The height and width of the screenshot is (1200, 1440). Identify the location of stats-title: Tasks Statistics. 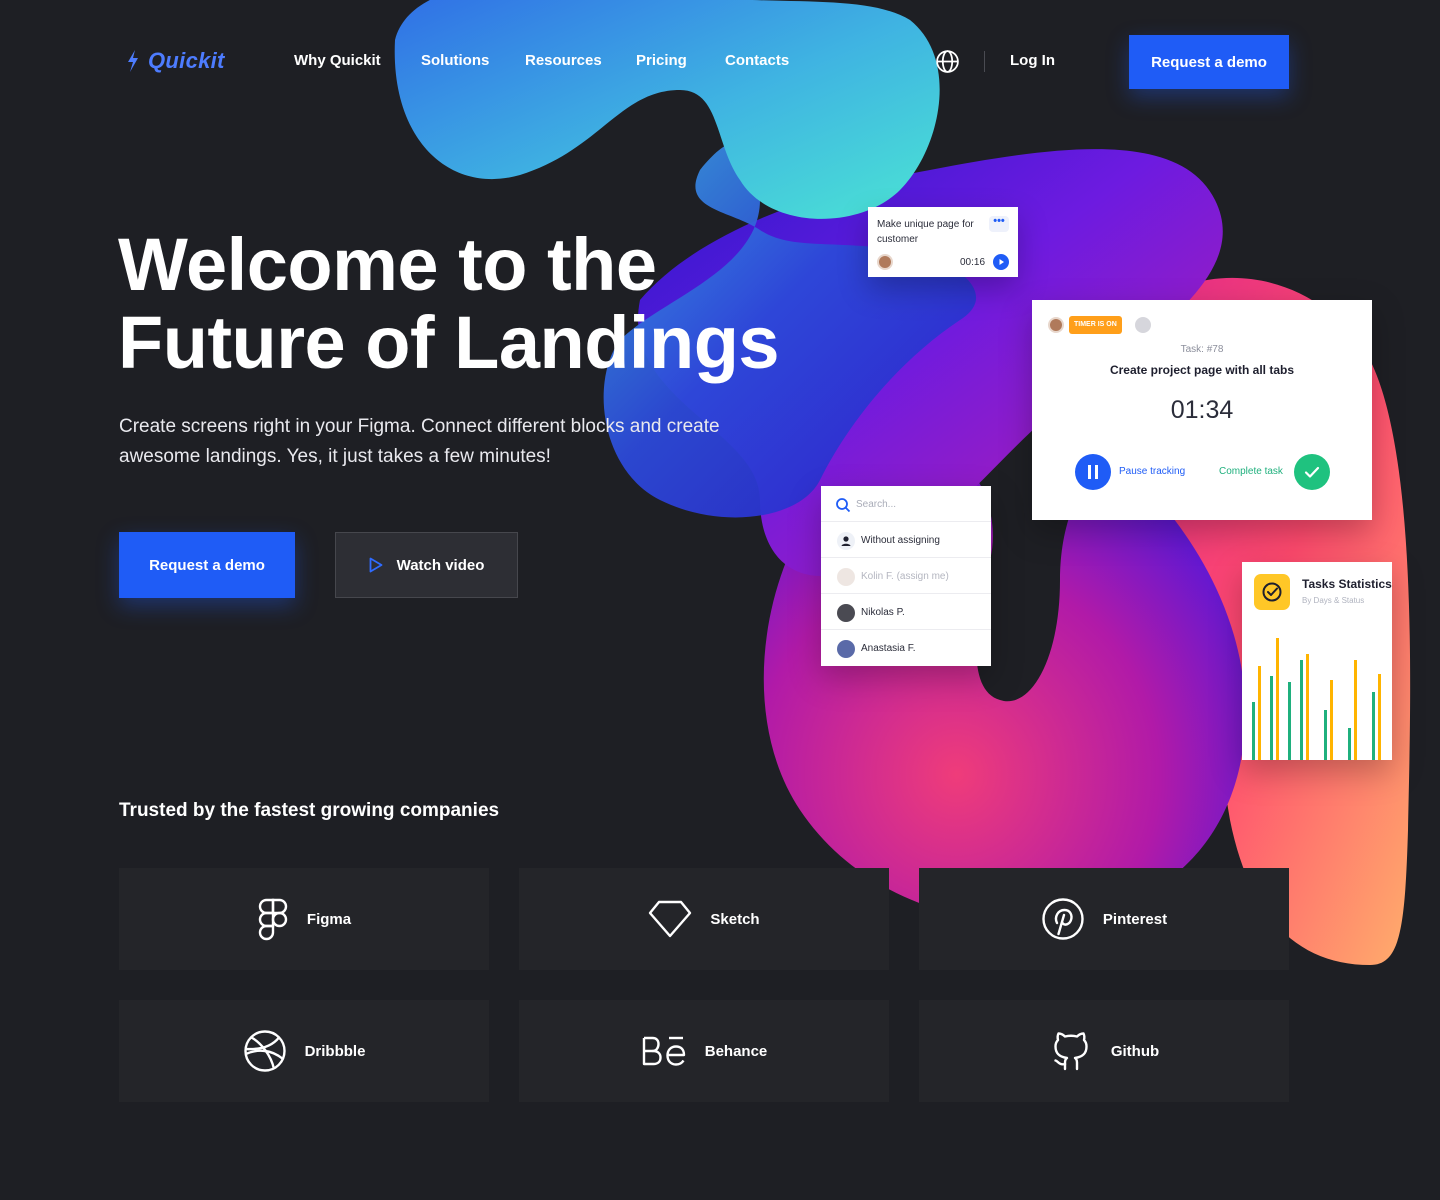
(1347, 584).